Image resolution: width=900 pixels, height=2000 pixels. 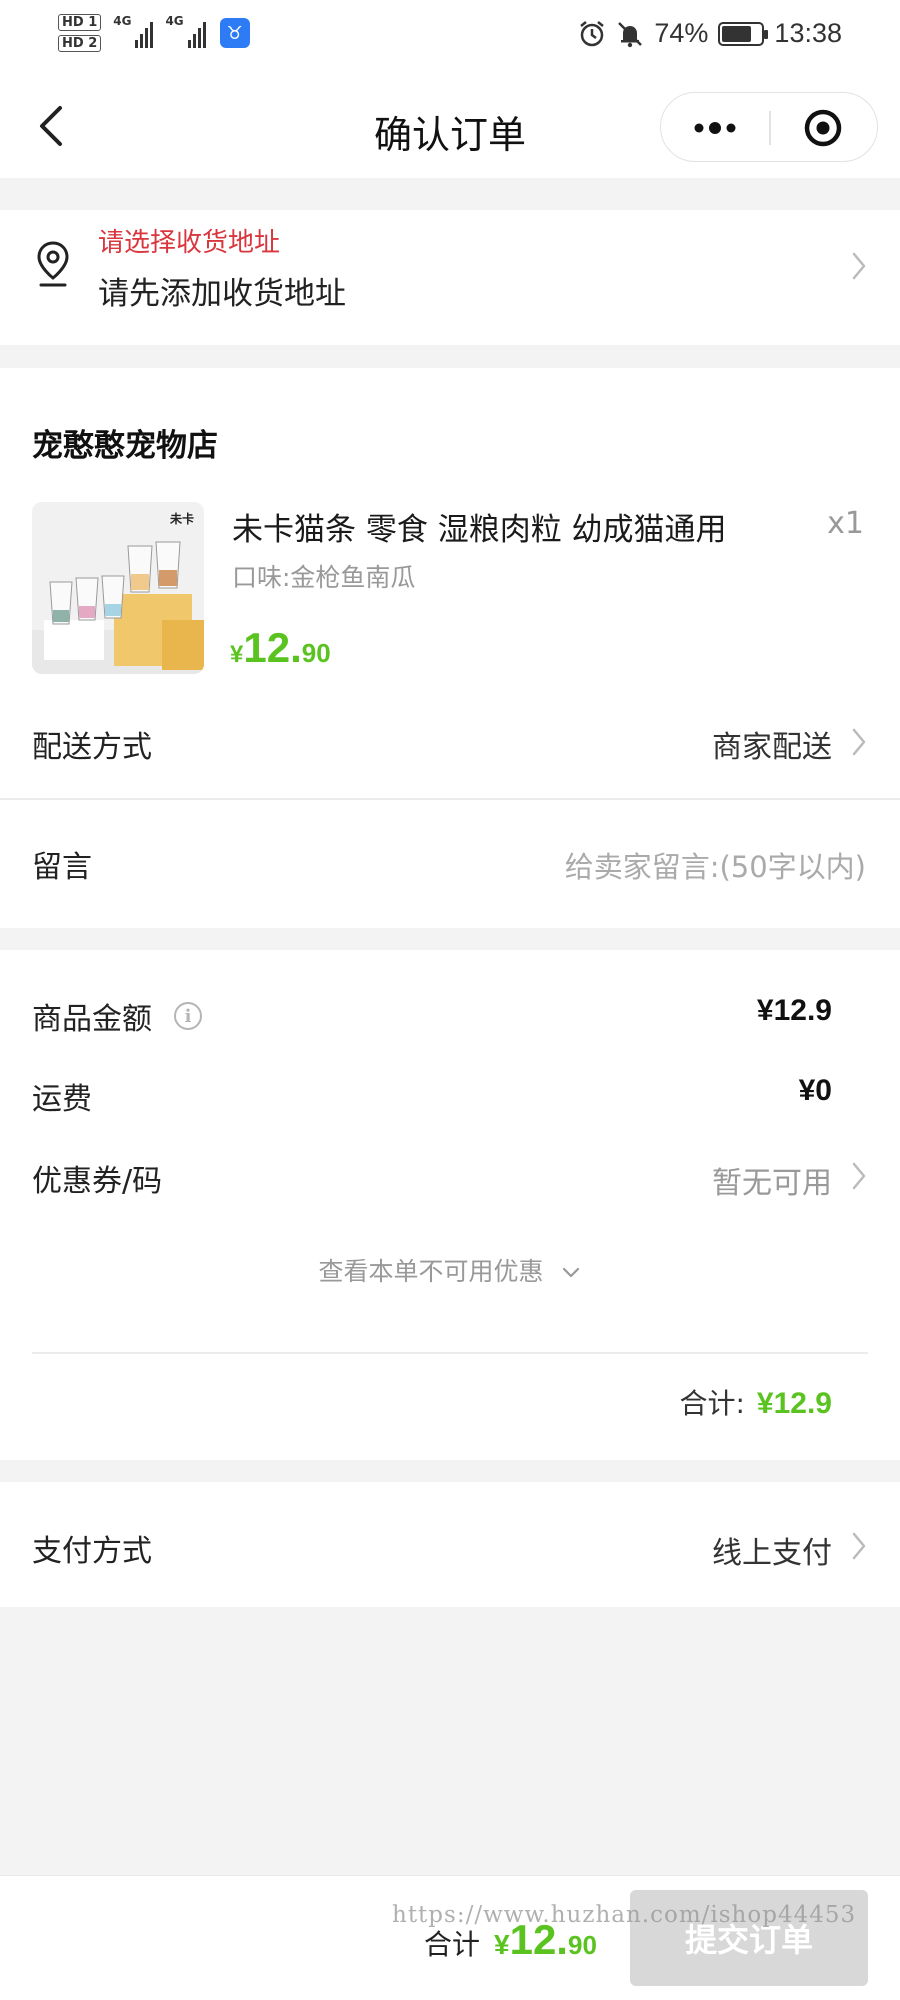 What do you see at coordinates (450, 1544) in the screenshot?
I see `payment-method-row: 支付方式 线上支付` at bounding box center [450, 1544].